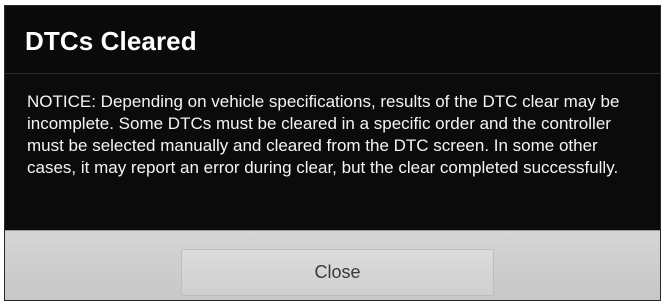 This screenshot has height=305, width=667. What do you see at coordinates (111, 41) in the screenshot?
I see `dialog-title: DTCs Cleared` at bounding box center [111, 41].